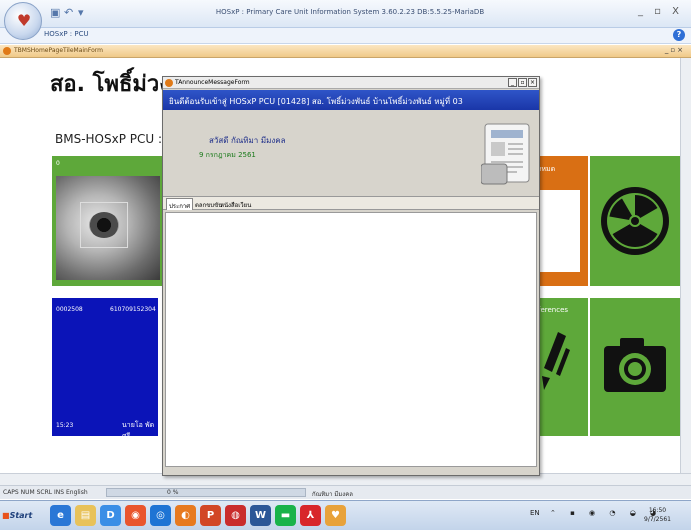  I want to click on firefox-icon: ◐, so click(185, 515).